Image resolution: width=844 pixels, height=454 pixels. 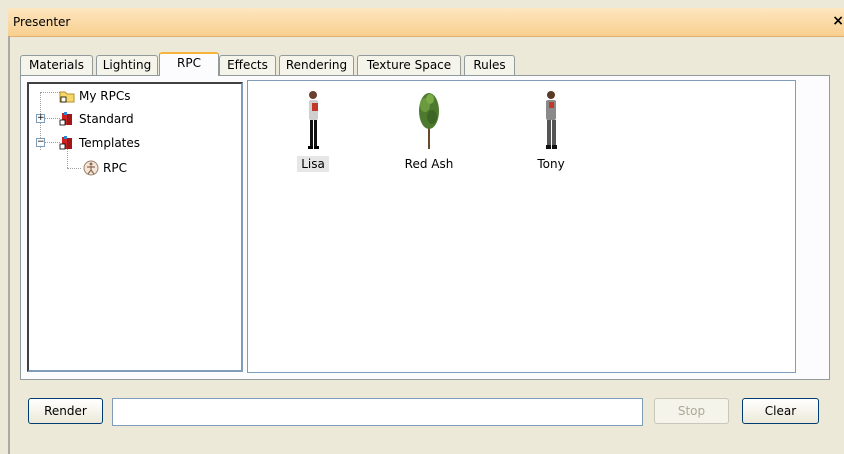 What do you see at coordinates (426, 22) in the screenshot?
I see `title-bar: Presenter ×` at bounding box center [426, 22].